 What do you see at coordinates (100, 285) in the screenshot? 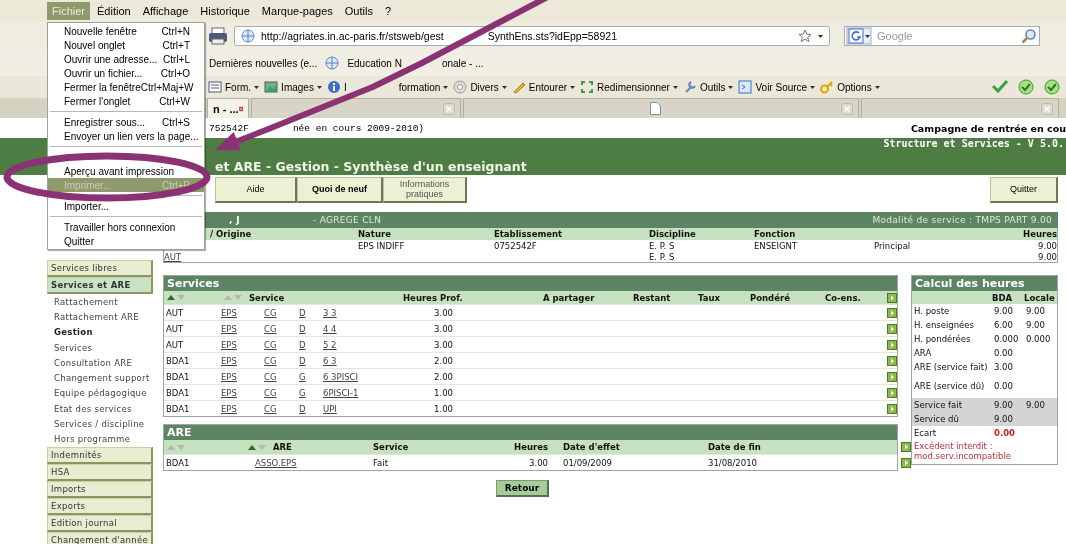
I see `sidebar-item: Services et ARE` at bounding box center [100, 285].